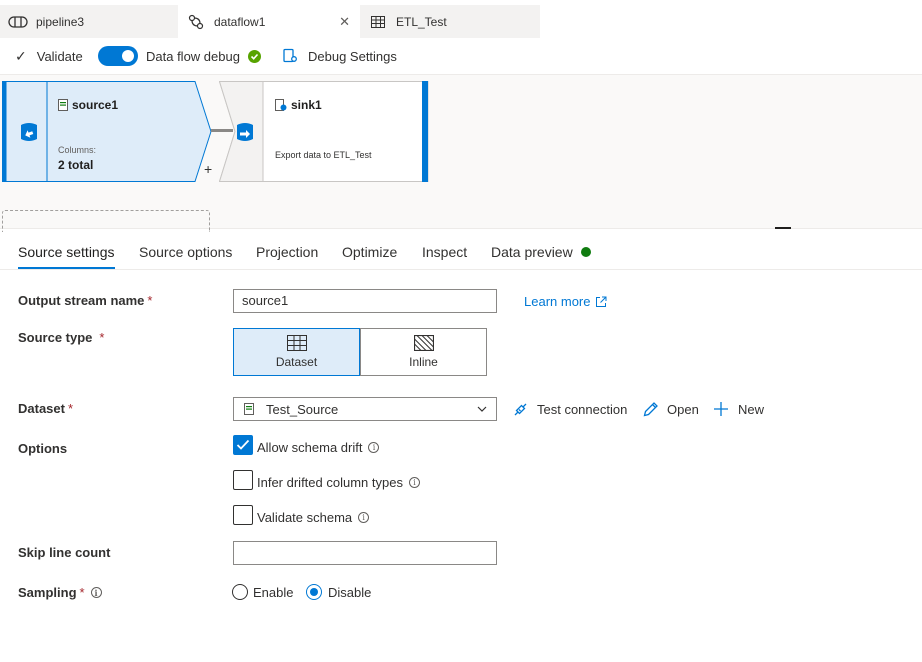 The image size is (922, 662). What do you see at coordinates (85, 300) in the screenshot?
I see `output-stream-name-label: Output stream name *` at bounding box center [85, 300].